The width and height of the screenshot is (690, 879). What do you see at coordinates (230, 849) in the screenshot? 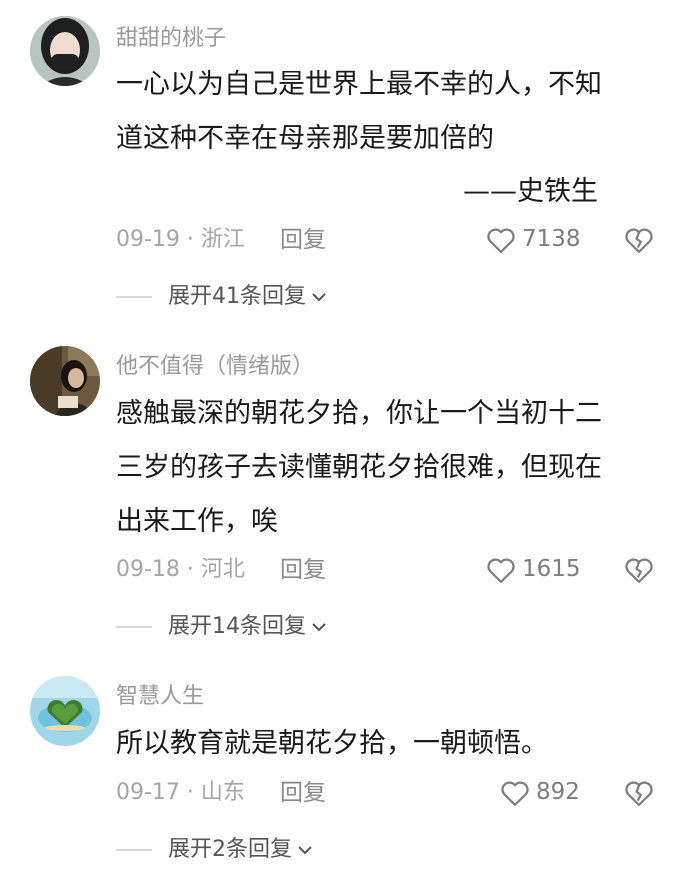
I see `expand-replies-label: 展开2条回复` at bounding box center [230, 849].